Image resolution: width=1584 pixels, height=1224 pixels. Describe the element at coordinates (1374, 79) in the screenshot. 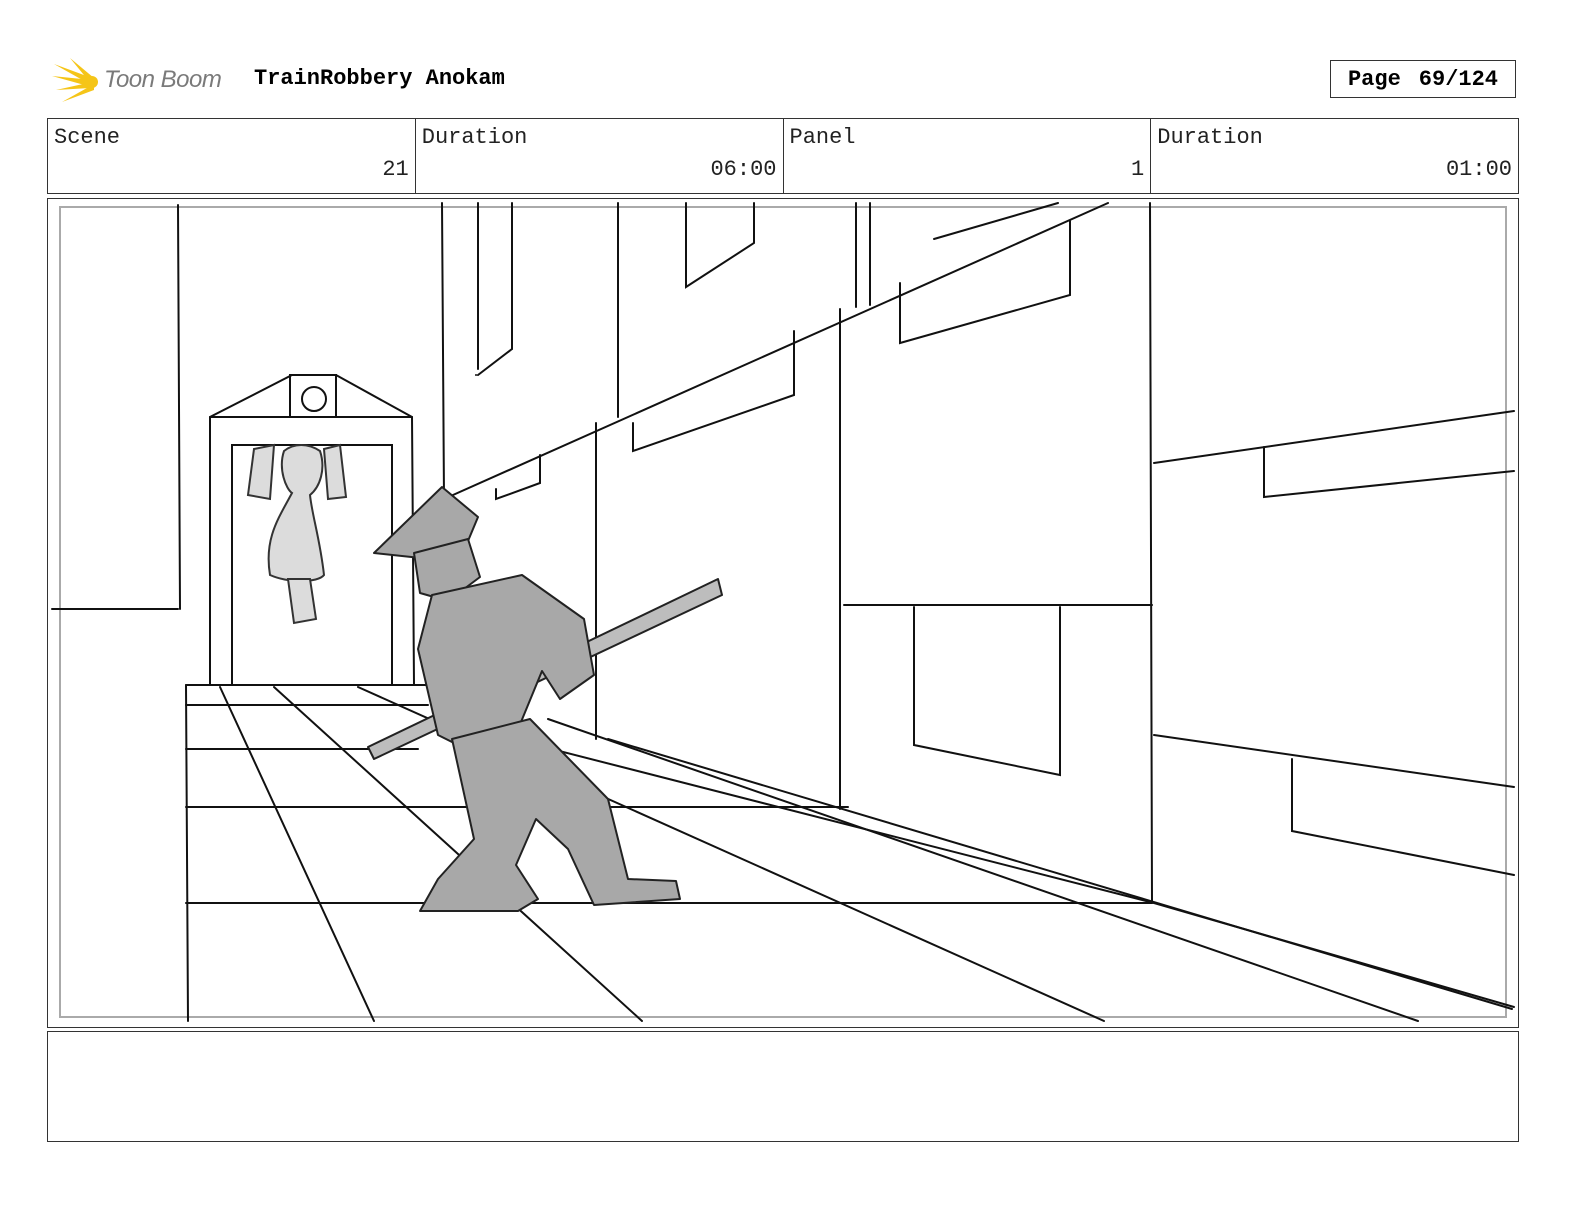

I see `page-label: Page` at that location.